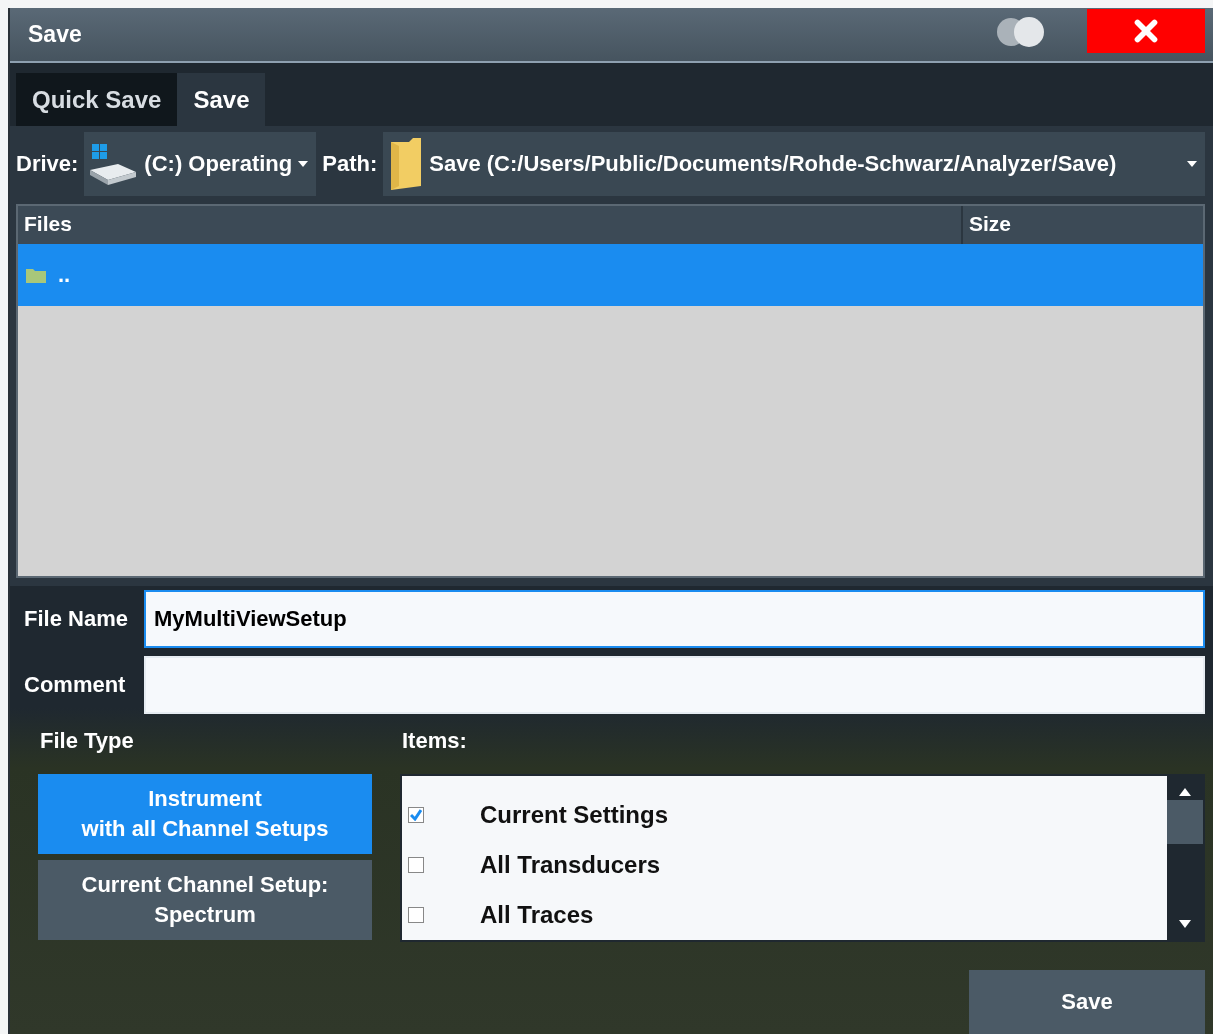 The height and width of the screenshot is (1034, 1213). Describe the element at coordinates (1087, 1002) in the screenshot. I see `save-button: Save` at that location.